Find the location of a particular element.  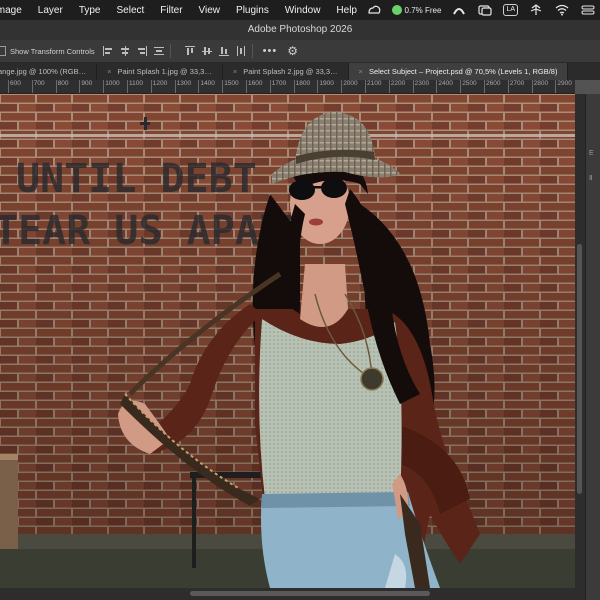

align-vertical-buttons is located at coordinates (215, 51).